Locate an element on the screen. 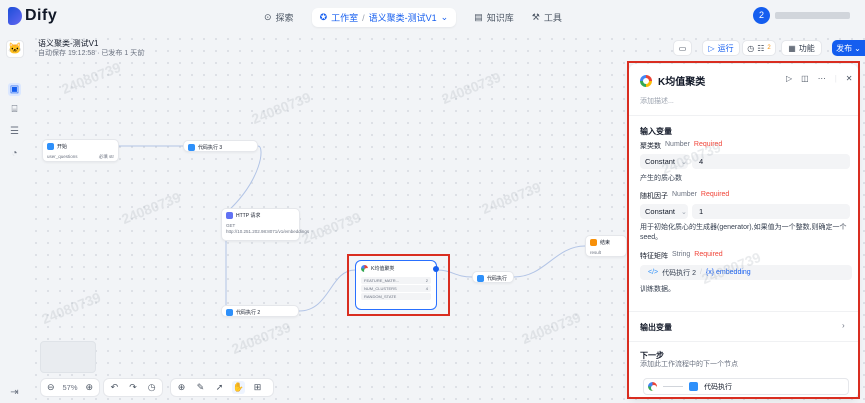 This screenshot has height=403, width=865. sidebar-item-logs: ☰ is located at coordinates (14, 131).